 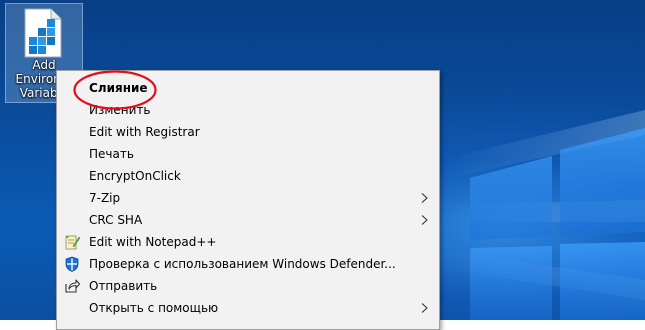 I want to click on menu-item-label: Edit with Registrar, so click(x=144, y=132).